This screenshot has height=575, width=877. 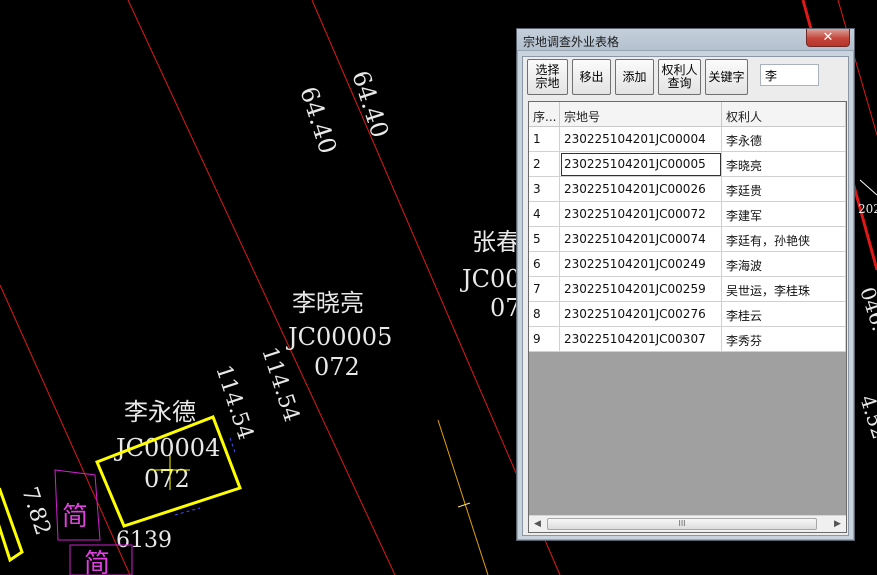 What do you see at coordinates (685, 40) in the screenshot?
I see `title-bar: 宗地调查外业表格 ✕` at bounding box center [685, 40].